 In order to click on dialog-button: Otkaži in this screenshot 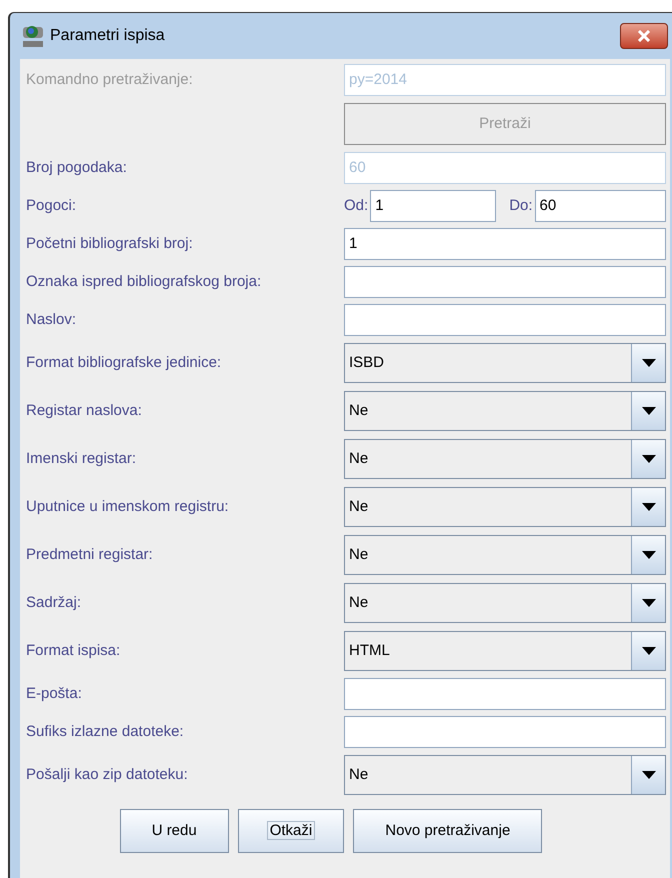, I will do `click(291, 831)`.